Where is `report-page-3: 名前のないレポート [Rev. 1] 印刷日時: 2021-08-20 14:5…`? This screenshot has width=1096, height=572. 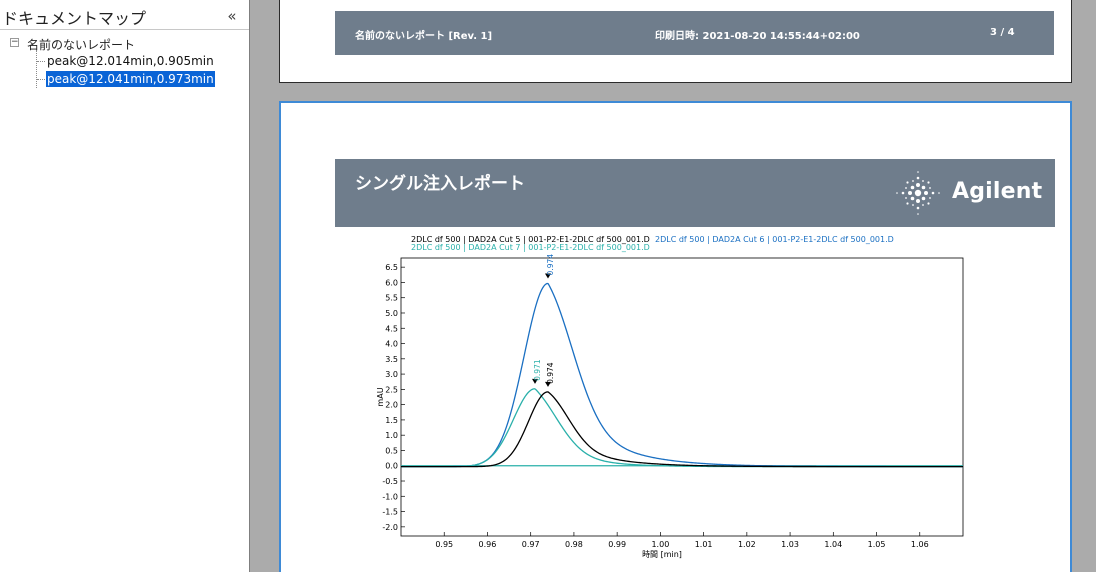
report-page-3: 名前のないレポート [Rev. 1] 印刷日時: 2021-08-20 14:5… is located at coordinates (675, 41).